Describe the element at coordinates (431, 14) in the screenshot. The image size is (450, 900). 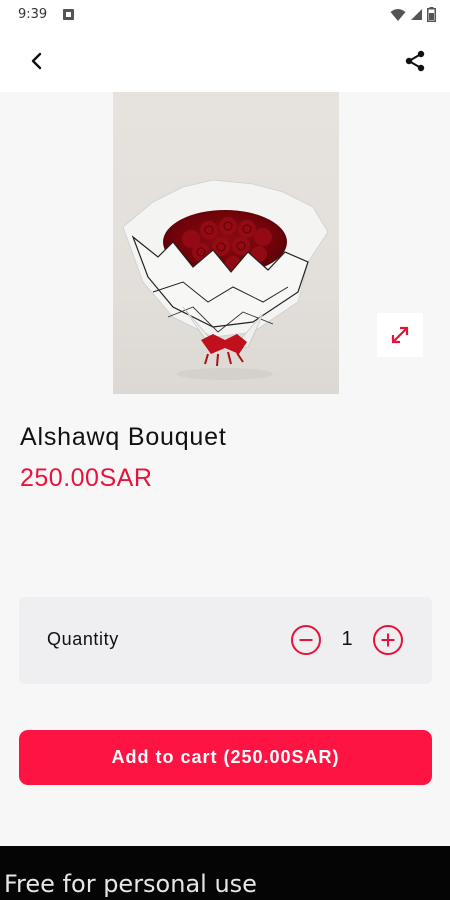
I see `battery-icon` at that location.